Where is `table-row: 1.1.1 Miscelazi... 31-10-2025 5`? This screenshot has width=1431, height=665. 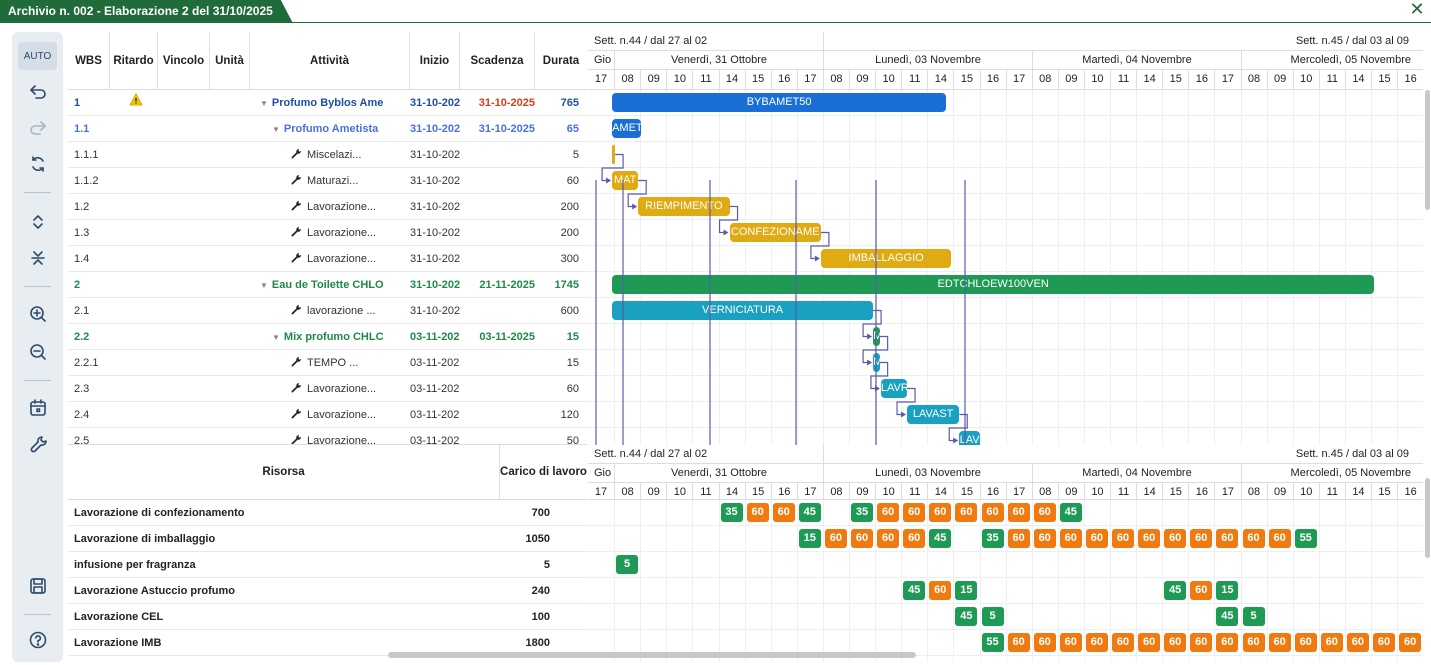
table-row: 1.1.1 Miscelazi... 31-10-2025 5 is located at coordinates (327, 155).